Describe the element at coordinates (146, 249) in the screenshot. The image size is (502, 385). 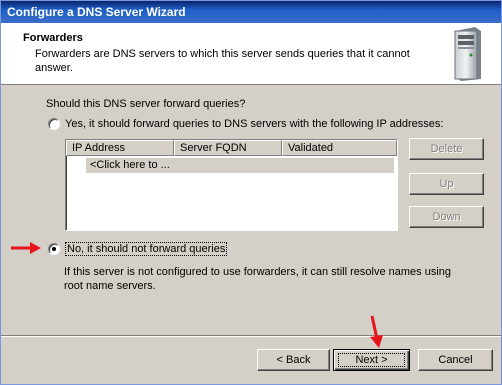
I see `option-no-label: No, it should not forward queries` at that location.